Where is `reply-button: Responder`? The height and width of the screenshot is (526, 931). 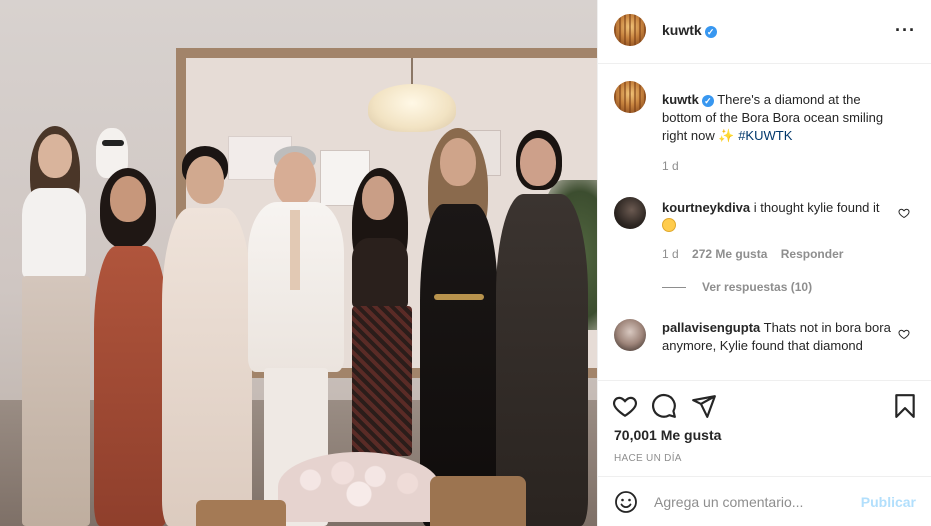
reply-button: Responder is located at coordinates (812, 254).